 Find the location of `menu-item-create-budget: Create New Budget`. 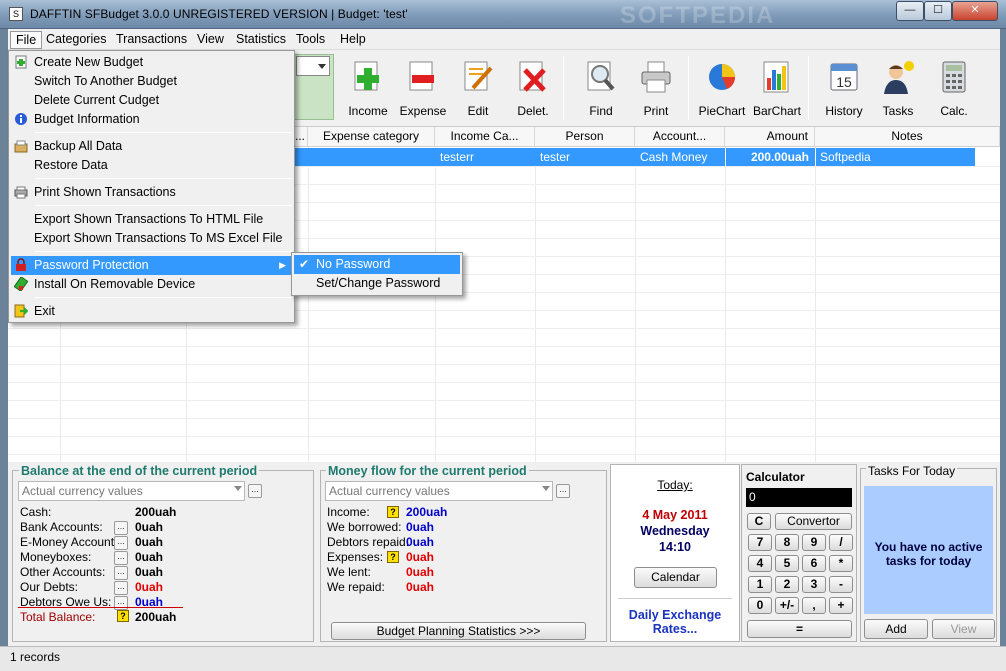

menu-item-create-budget: Create New Budget is located at coordinates (151, 62).